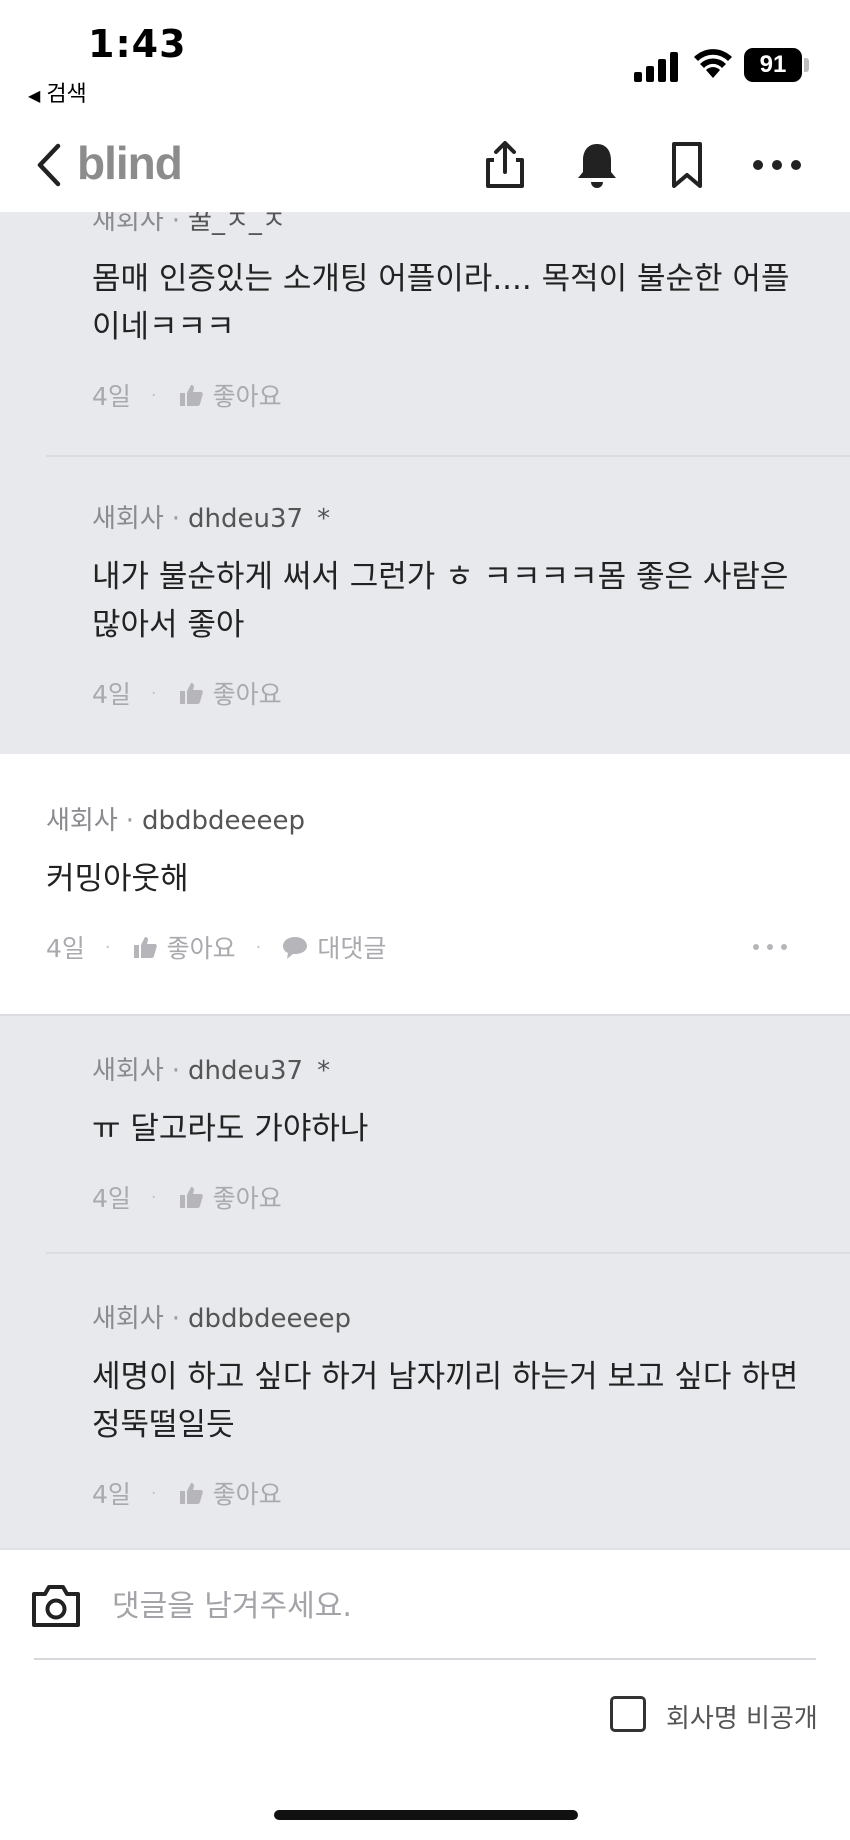 The height and width of the screenshot is (1840, 850). What do you see at coordinates (56, 1606) in the screenshot?
I see `camera-icon` at bounding box center [56, 1606].